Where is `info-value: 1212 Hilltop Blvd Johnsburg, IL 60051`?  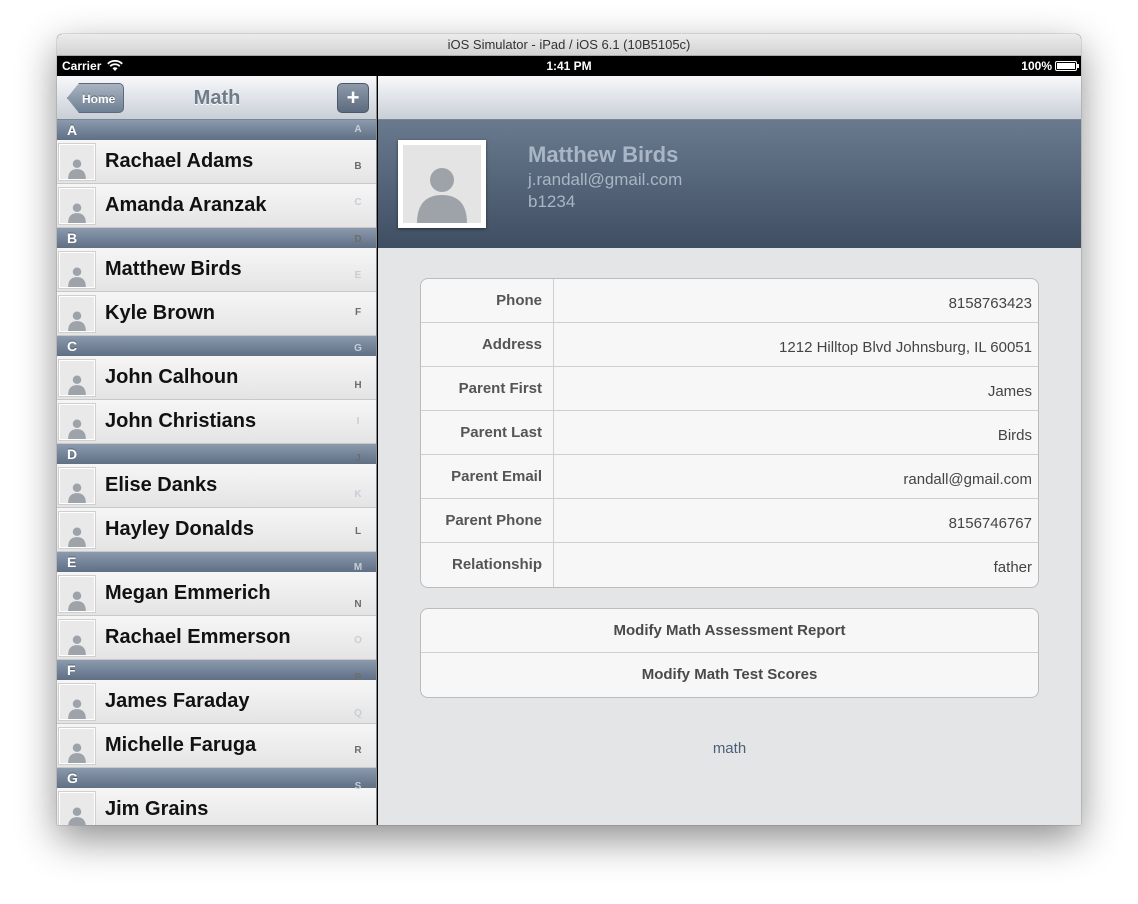
info-value: 1212 Hilltop Blvd Johnsburg, IL 60051 is located at coordinates (905, 347).